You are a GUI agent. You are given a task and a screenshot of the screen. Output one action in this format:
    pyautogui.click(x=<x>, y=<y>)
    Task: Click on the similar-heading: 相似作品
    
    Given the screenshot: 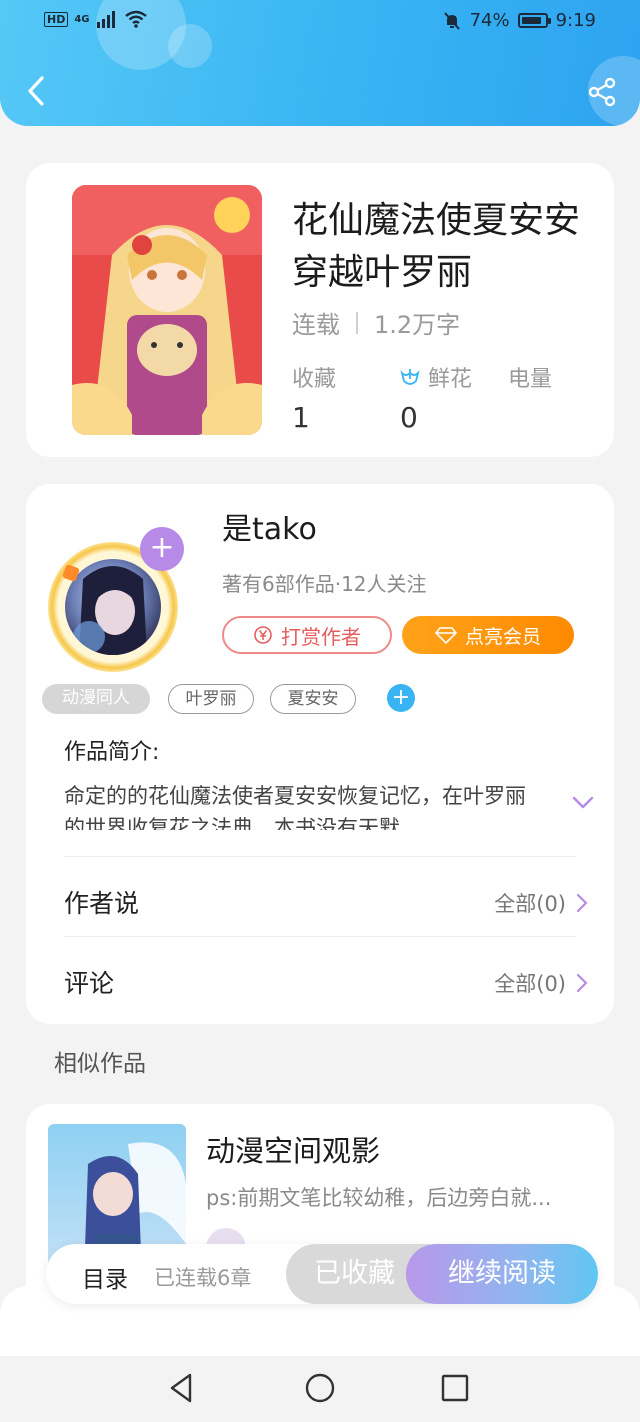 What is the action you would take?
    pyautogui.click(x=100, y=1064)
    